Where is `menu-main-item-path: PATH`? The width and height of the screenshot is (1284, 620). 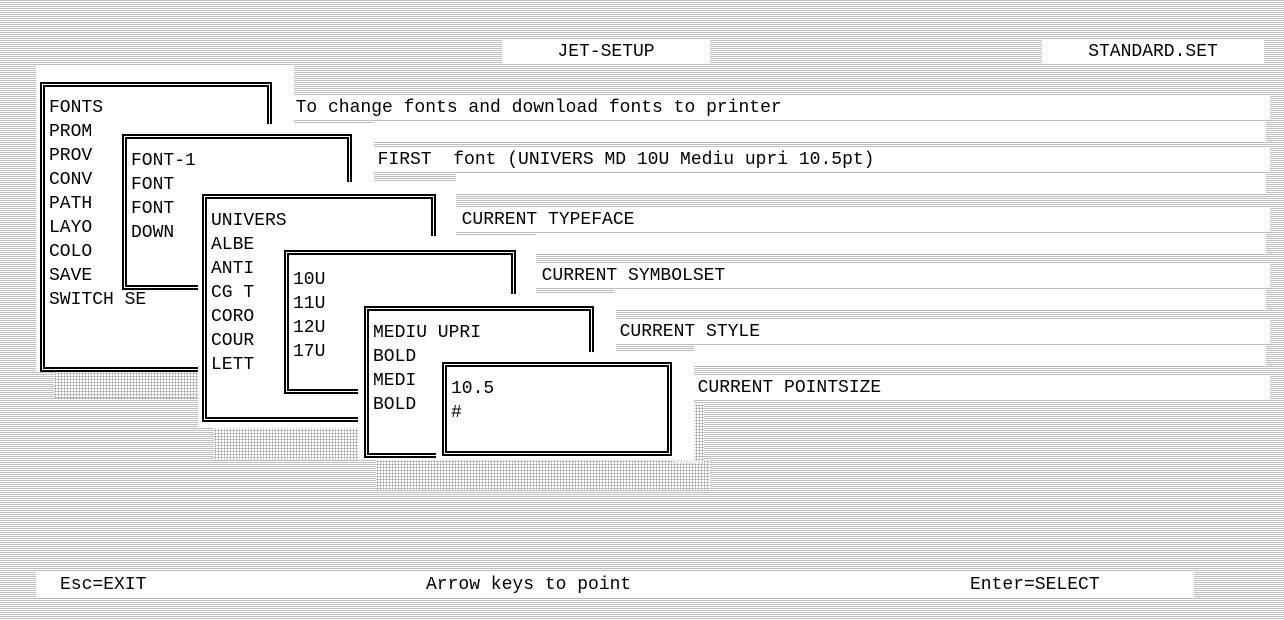 menu-main-item-path: PATH is located at coordinates (68, 204).